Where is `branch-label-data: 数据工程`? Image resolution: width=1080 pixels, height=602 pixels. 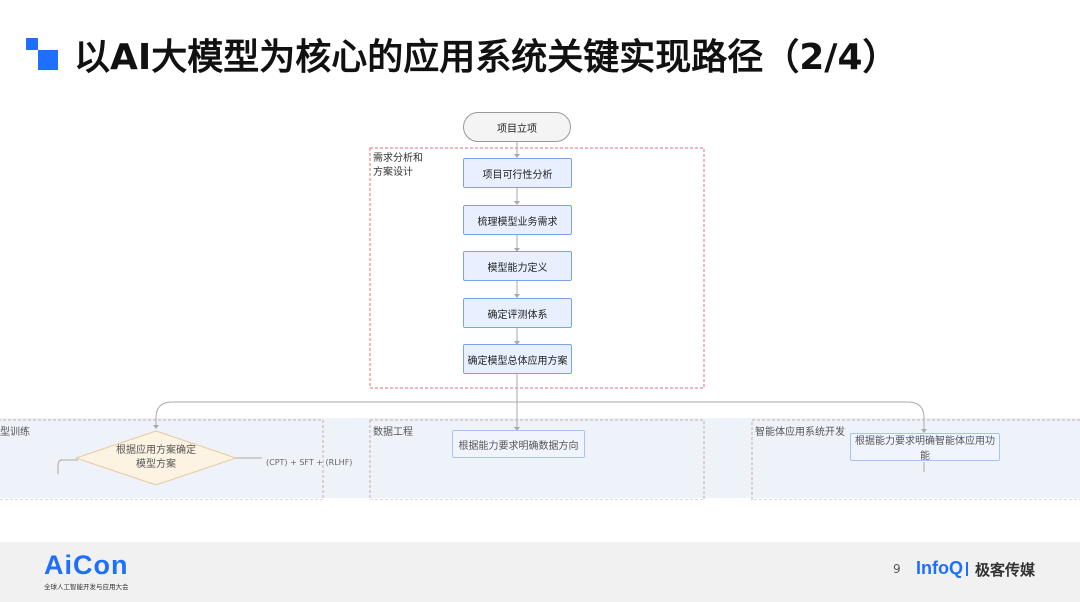
branch-label-data: 数据工程 is located at coordinates (393, 432).